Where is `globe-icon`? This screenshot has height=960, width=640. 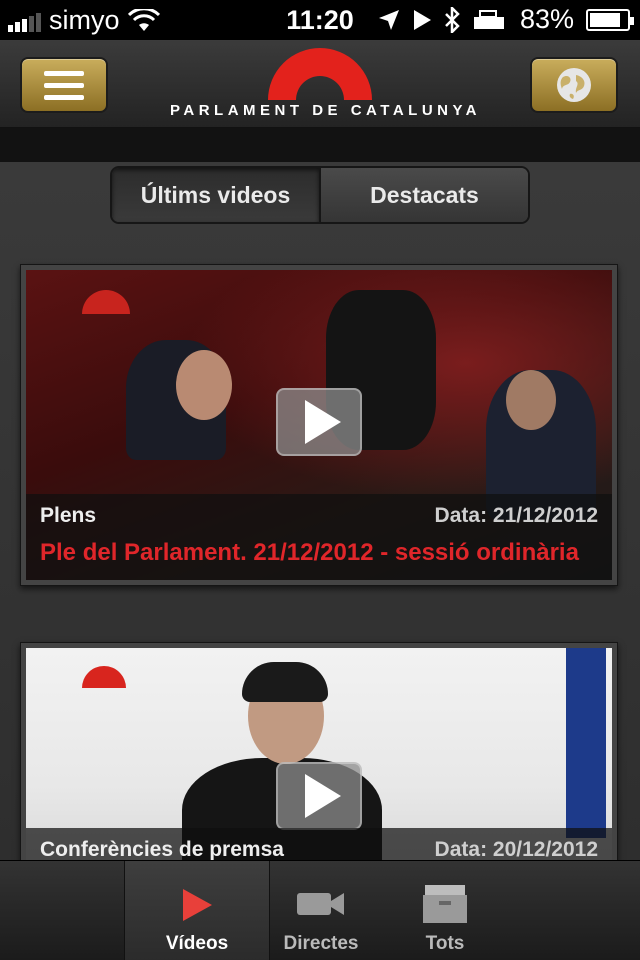
globe-icon is located at coordinates (574, 85).